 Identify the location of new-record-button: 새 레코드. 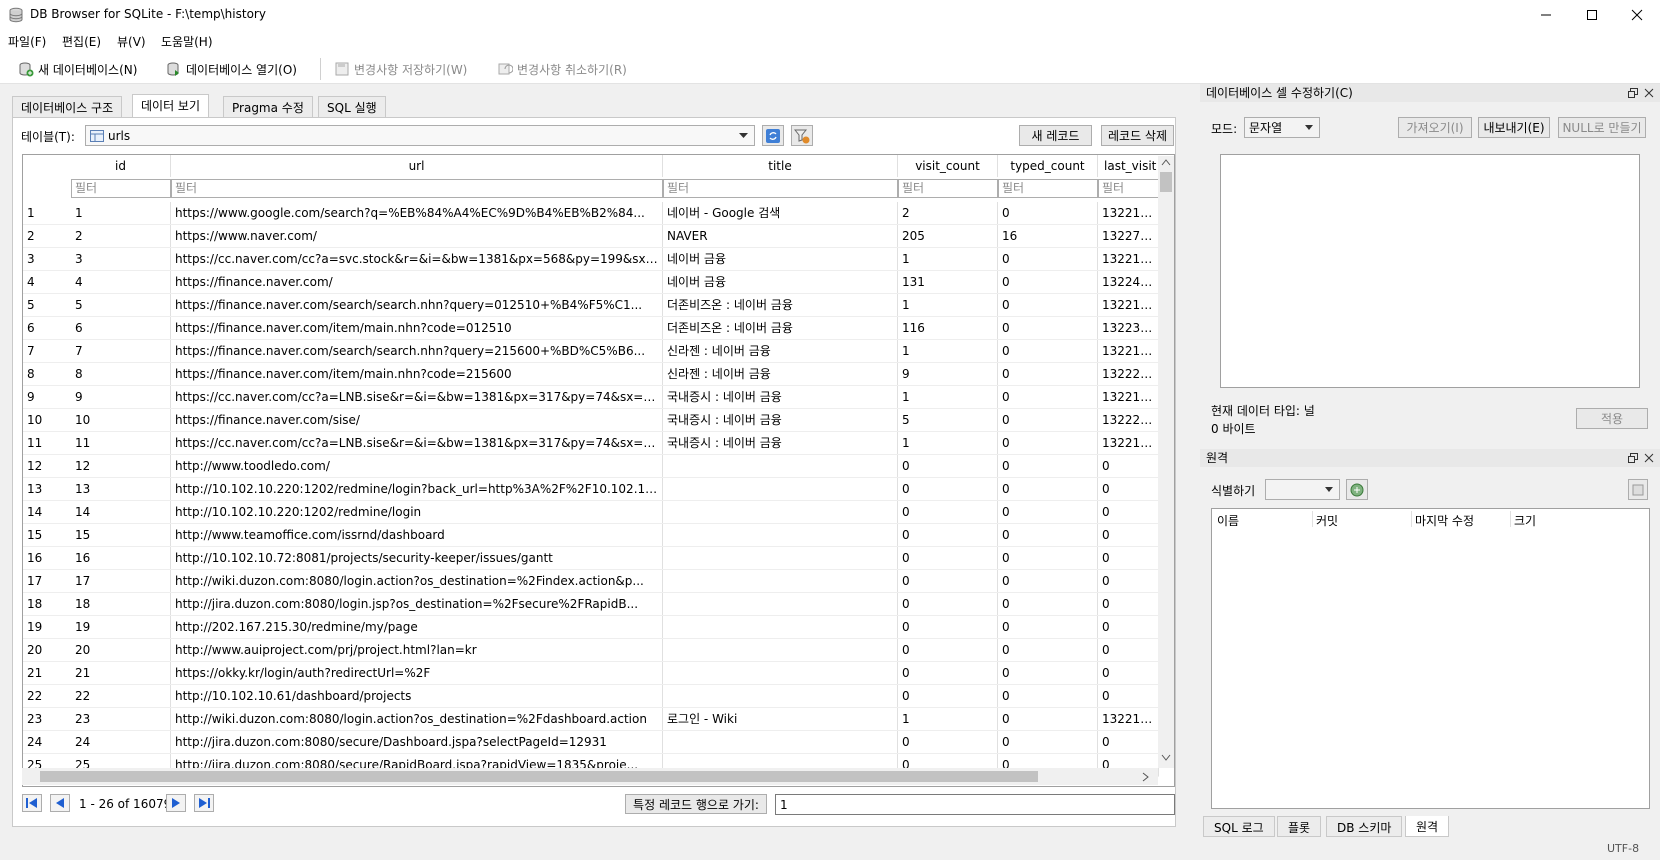
(1055, 135).